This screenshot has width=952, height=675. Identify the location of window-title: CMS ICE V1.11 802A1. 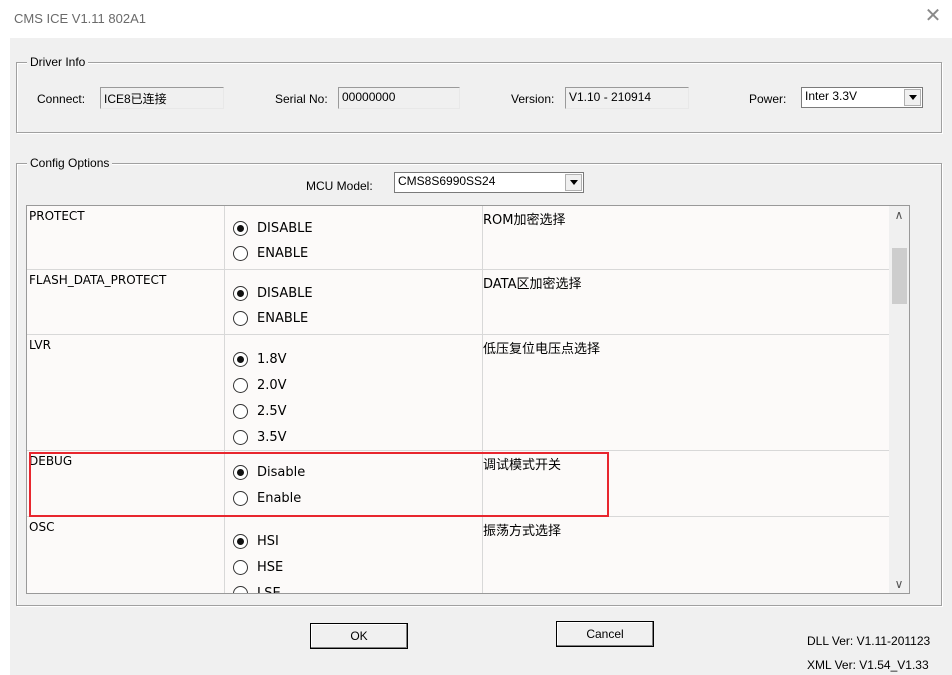
(80, 18).